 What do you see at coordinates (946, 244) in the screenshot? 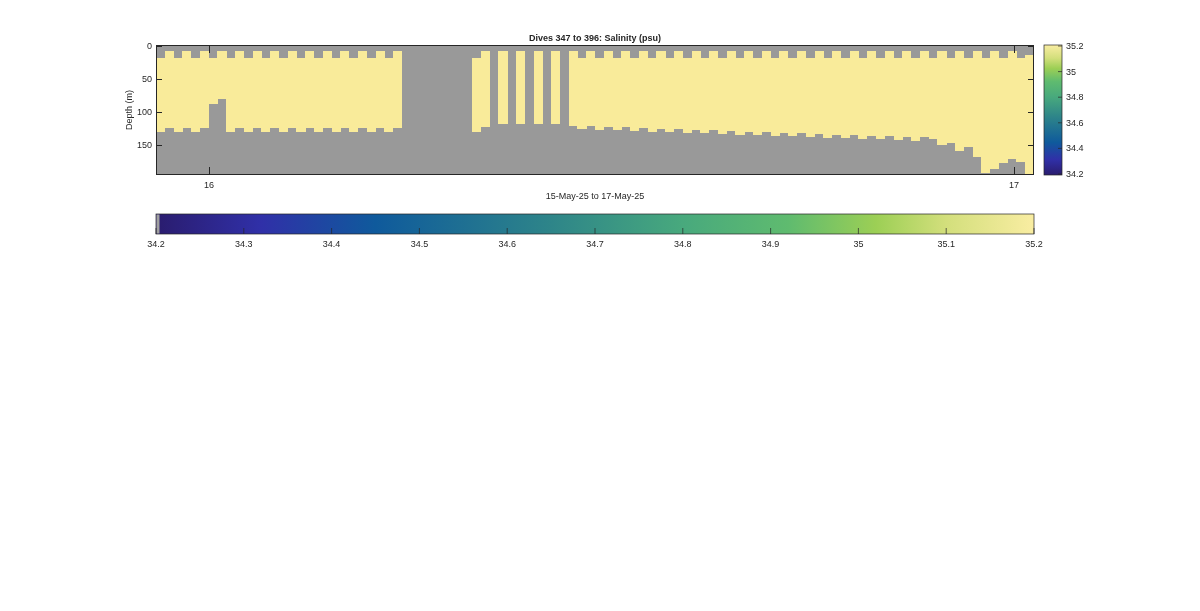
I see `colorbar-tick-label: 35.1` at bounding box center [946, 244].